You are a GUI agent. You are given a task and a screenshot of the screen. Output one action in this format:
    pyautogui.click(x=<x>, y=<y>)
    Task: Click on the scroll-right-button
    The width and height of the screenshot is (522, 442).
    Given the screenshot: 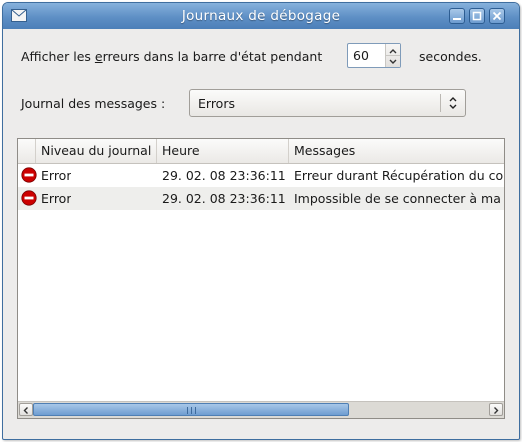 What is the action you would take?
    pyautogui.click(x=496, y=409)
    